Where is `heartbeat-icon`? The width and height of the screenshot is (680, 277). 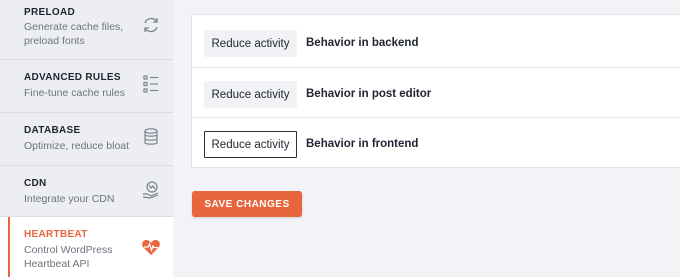
heartbeat-icon is located at coordinates (151, 247).